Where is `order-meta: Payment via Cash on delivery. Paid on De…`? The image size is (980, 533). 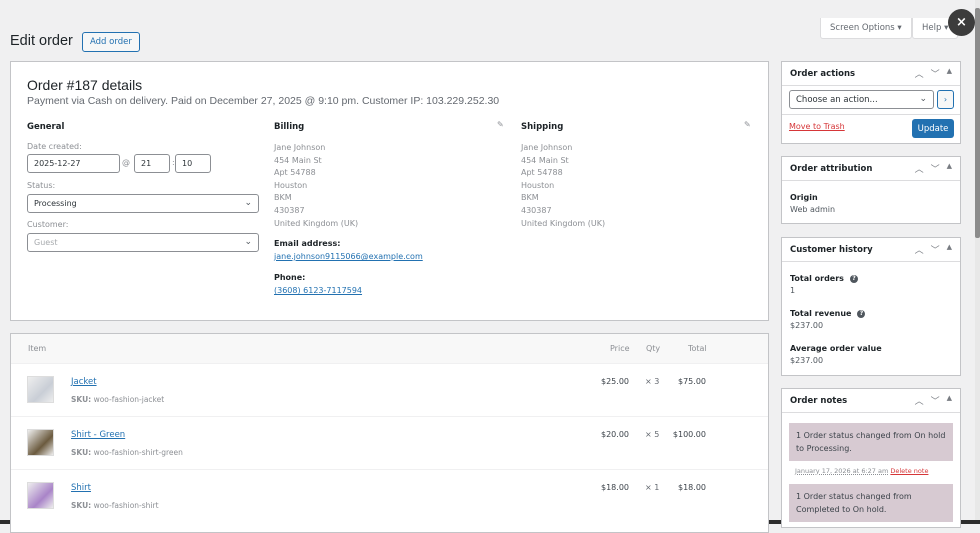
order-meta: Payment via Cash on delivery. Paid on De… is located at coordinates (263, 101).